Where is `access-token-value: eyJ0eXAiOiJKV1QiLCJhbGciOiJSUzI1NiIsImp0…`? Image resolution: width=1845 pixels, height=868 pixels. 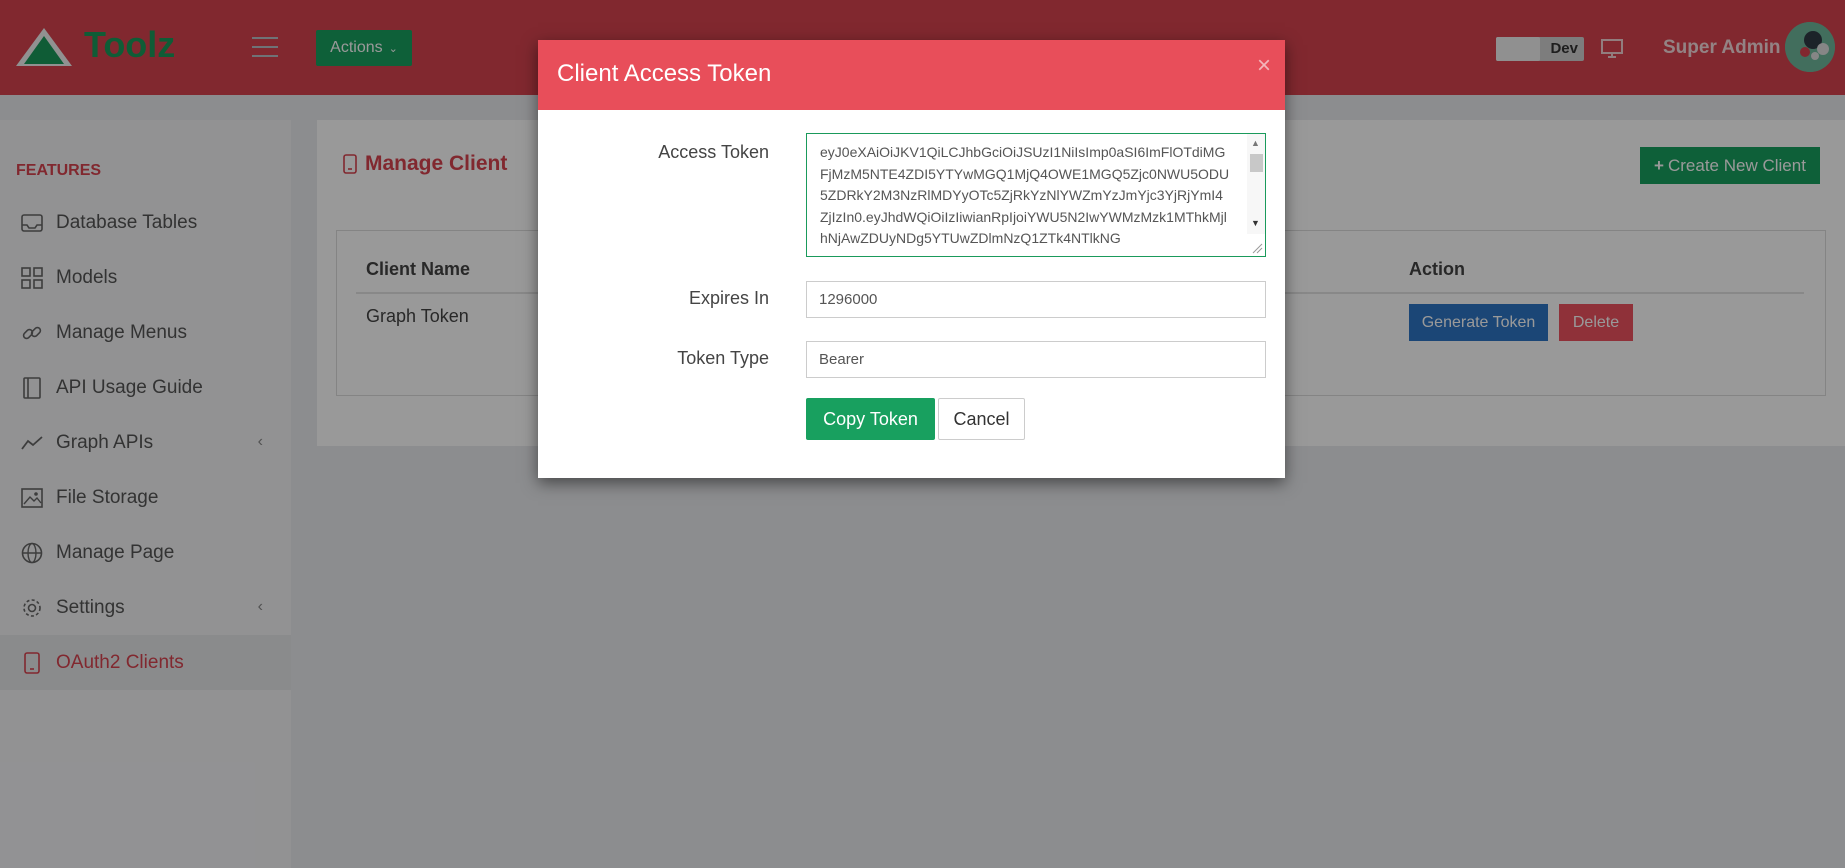
access-token-value: eyJ0eXAiOiJKV1QiLCJhbGciOiJSUzI1NiIsImp0… is located at coordinates (1025, 195).